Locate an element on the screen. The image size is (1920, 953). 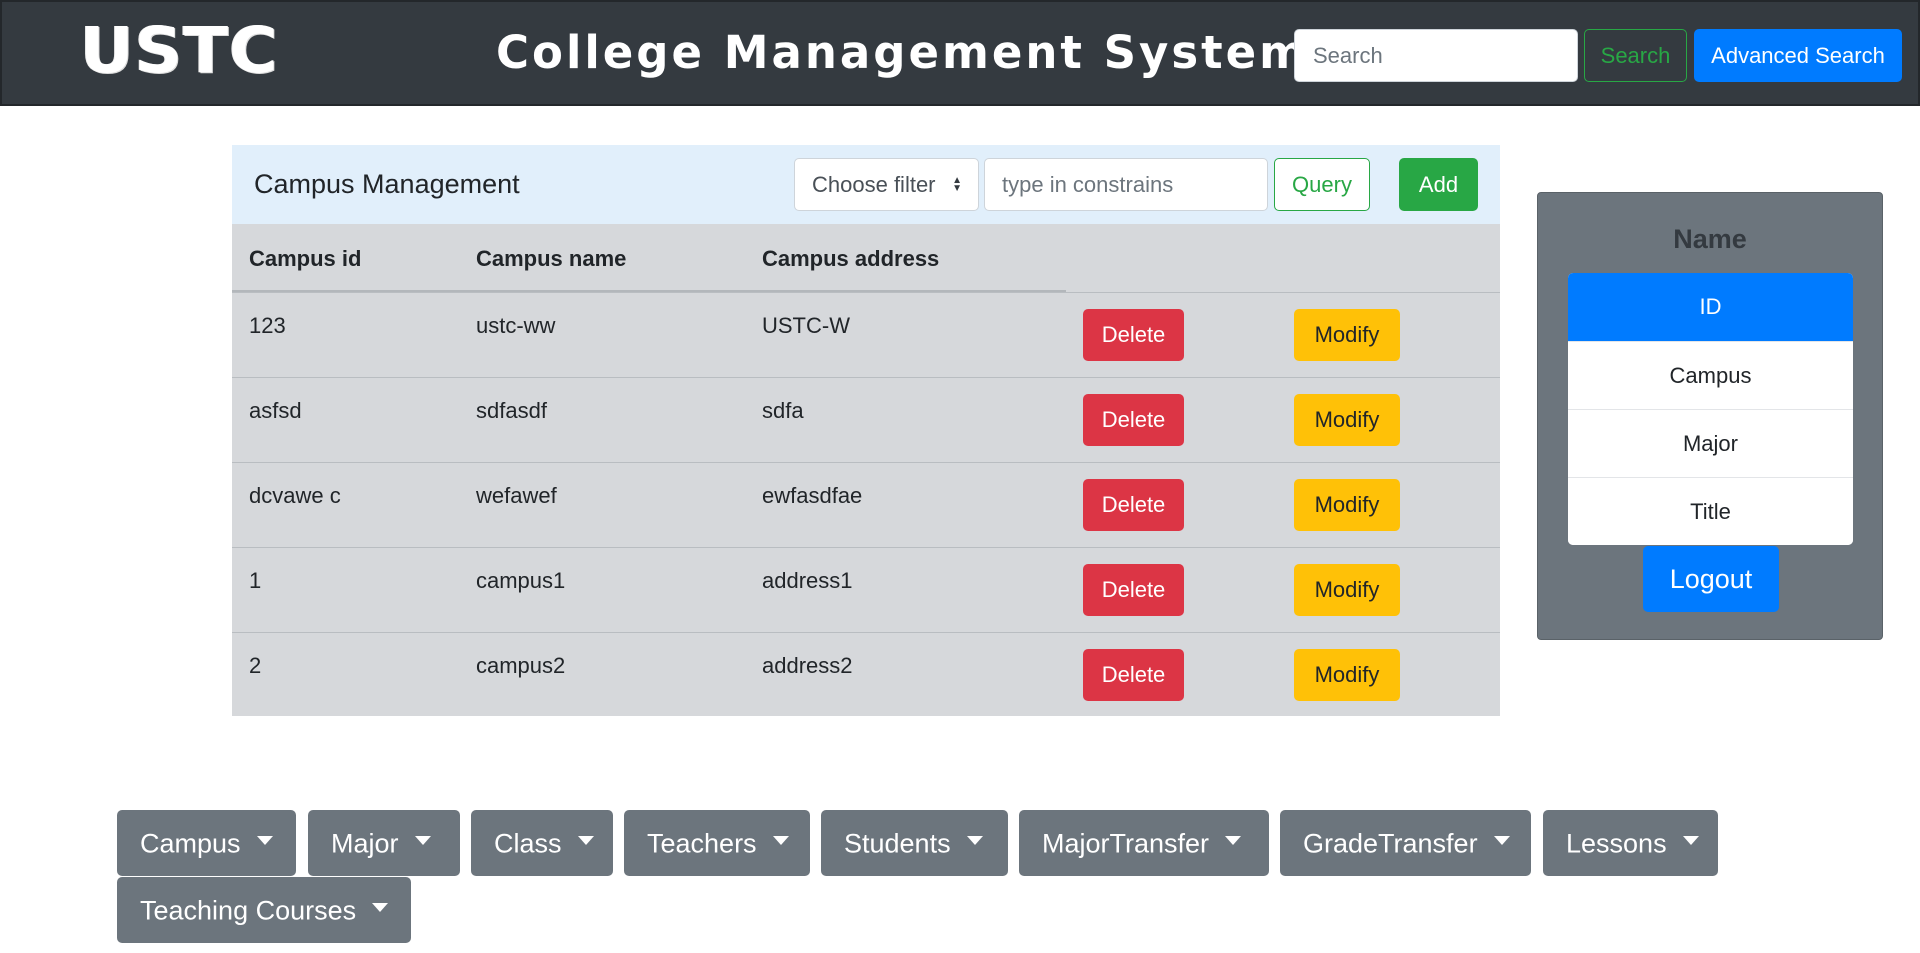
menu-campus-dropdown: Campus is located at coordinates (206, 843).